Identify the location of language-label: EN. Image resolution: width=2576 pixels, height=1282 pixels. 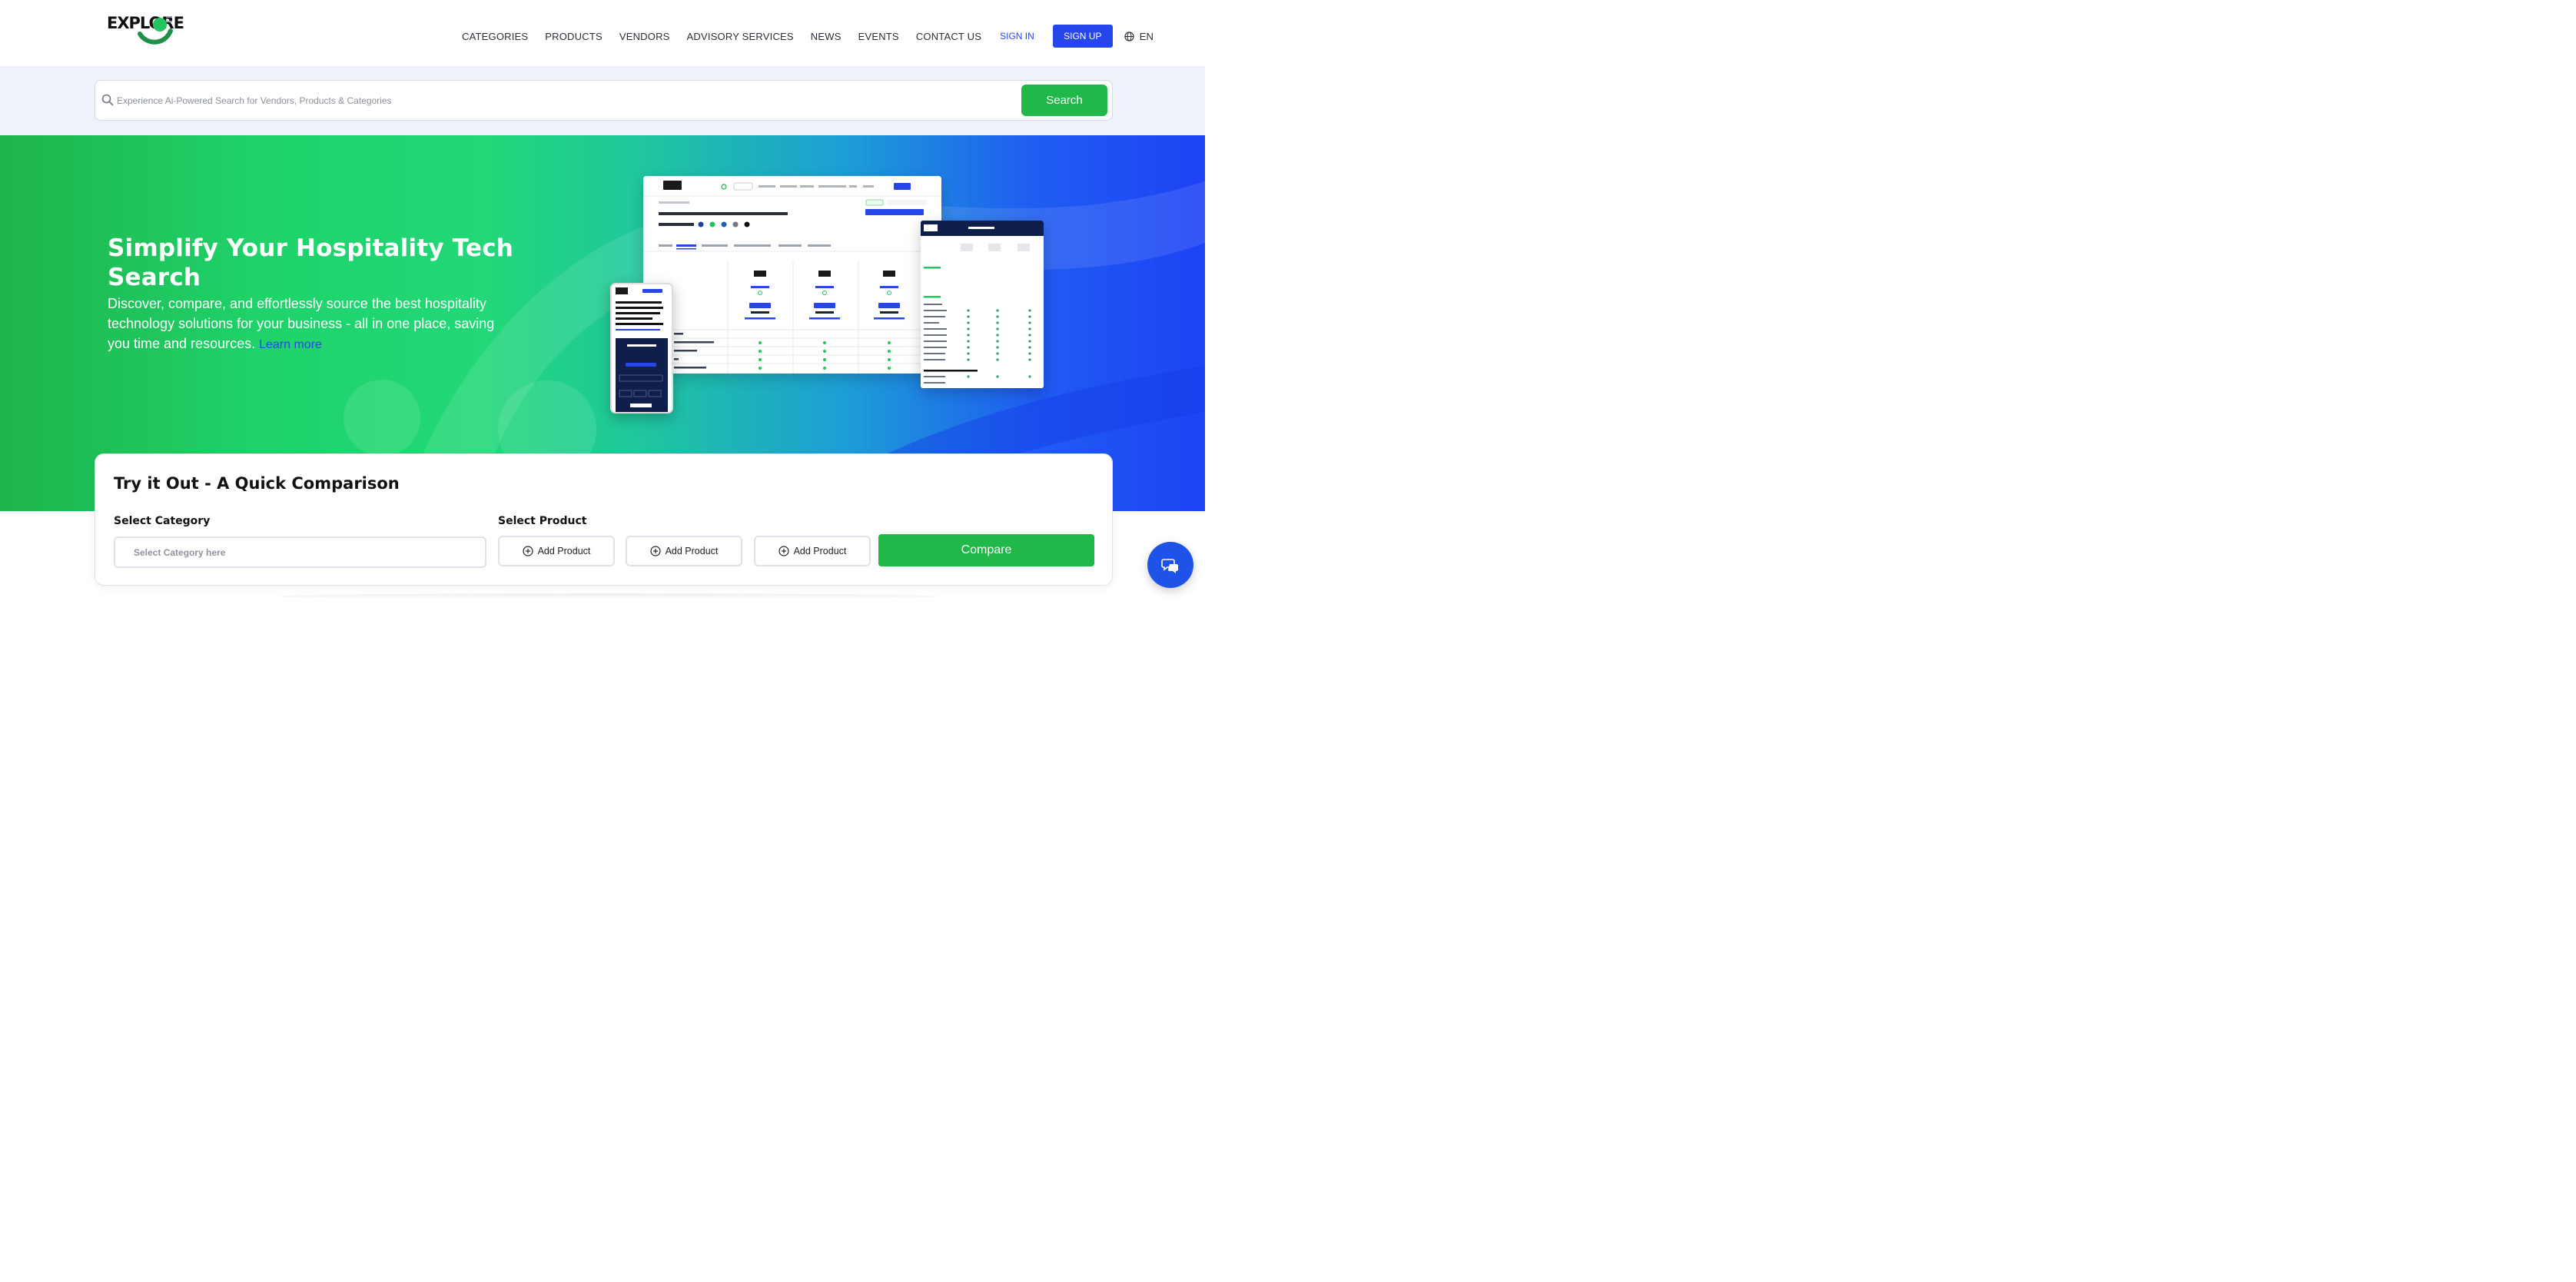
(1146, 36).